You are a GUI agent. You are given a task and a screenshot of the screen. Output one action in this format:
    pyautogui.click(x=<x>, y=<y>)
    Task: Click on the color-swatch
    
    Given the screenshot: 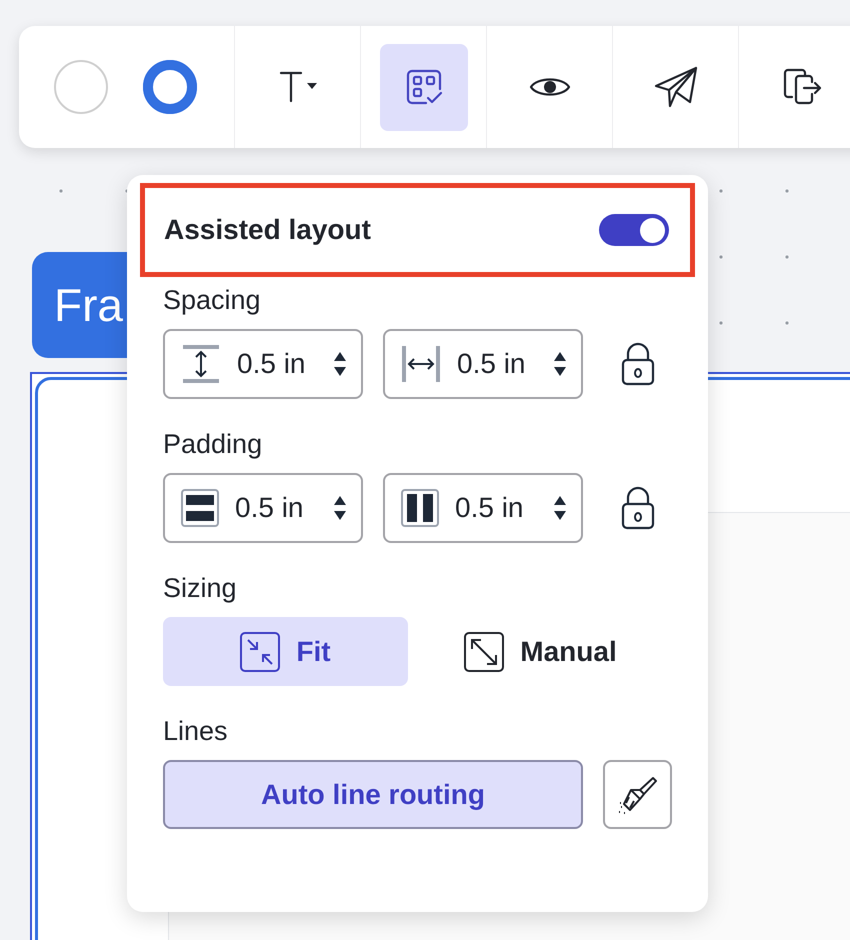 What is the action you would take?
    pyautogui.click(x=170, y=87)
    